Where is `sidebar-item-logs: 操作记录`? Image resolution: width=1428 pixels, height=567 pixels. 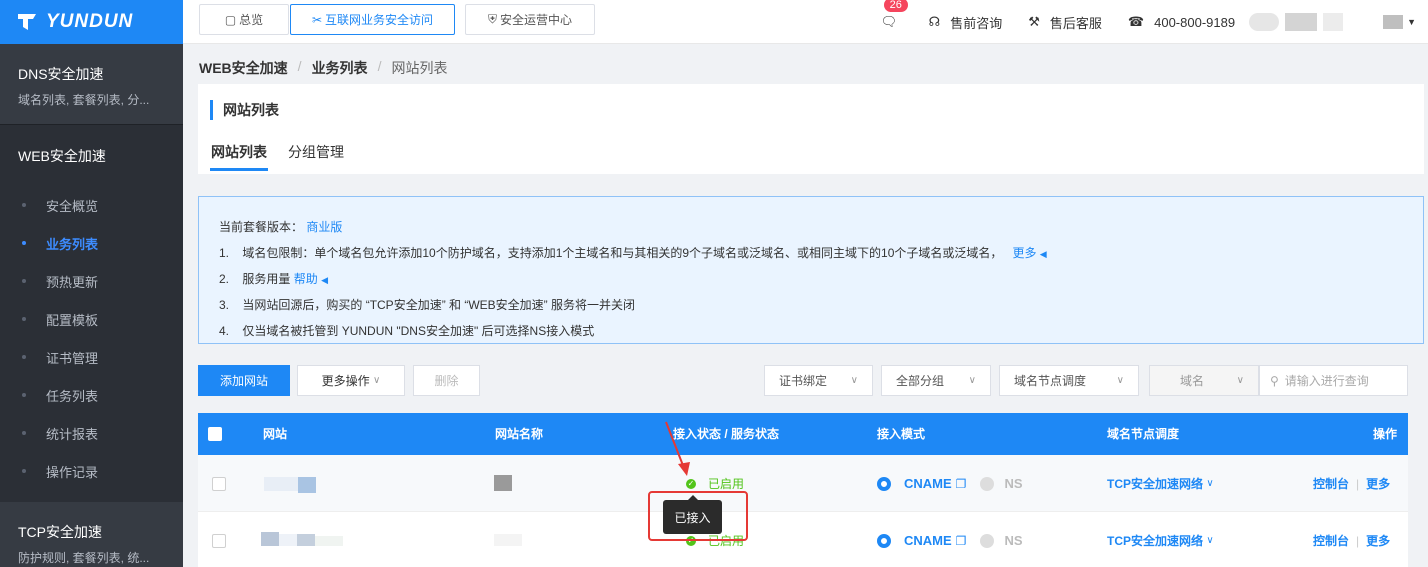 sidebar-item-logs: 操作记录 is located at coordinates (91, 471).